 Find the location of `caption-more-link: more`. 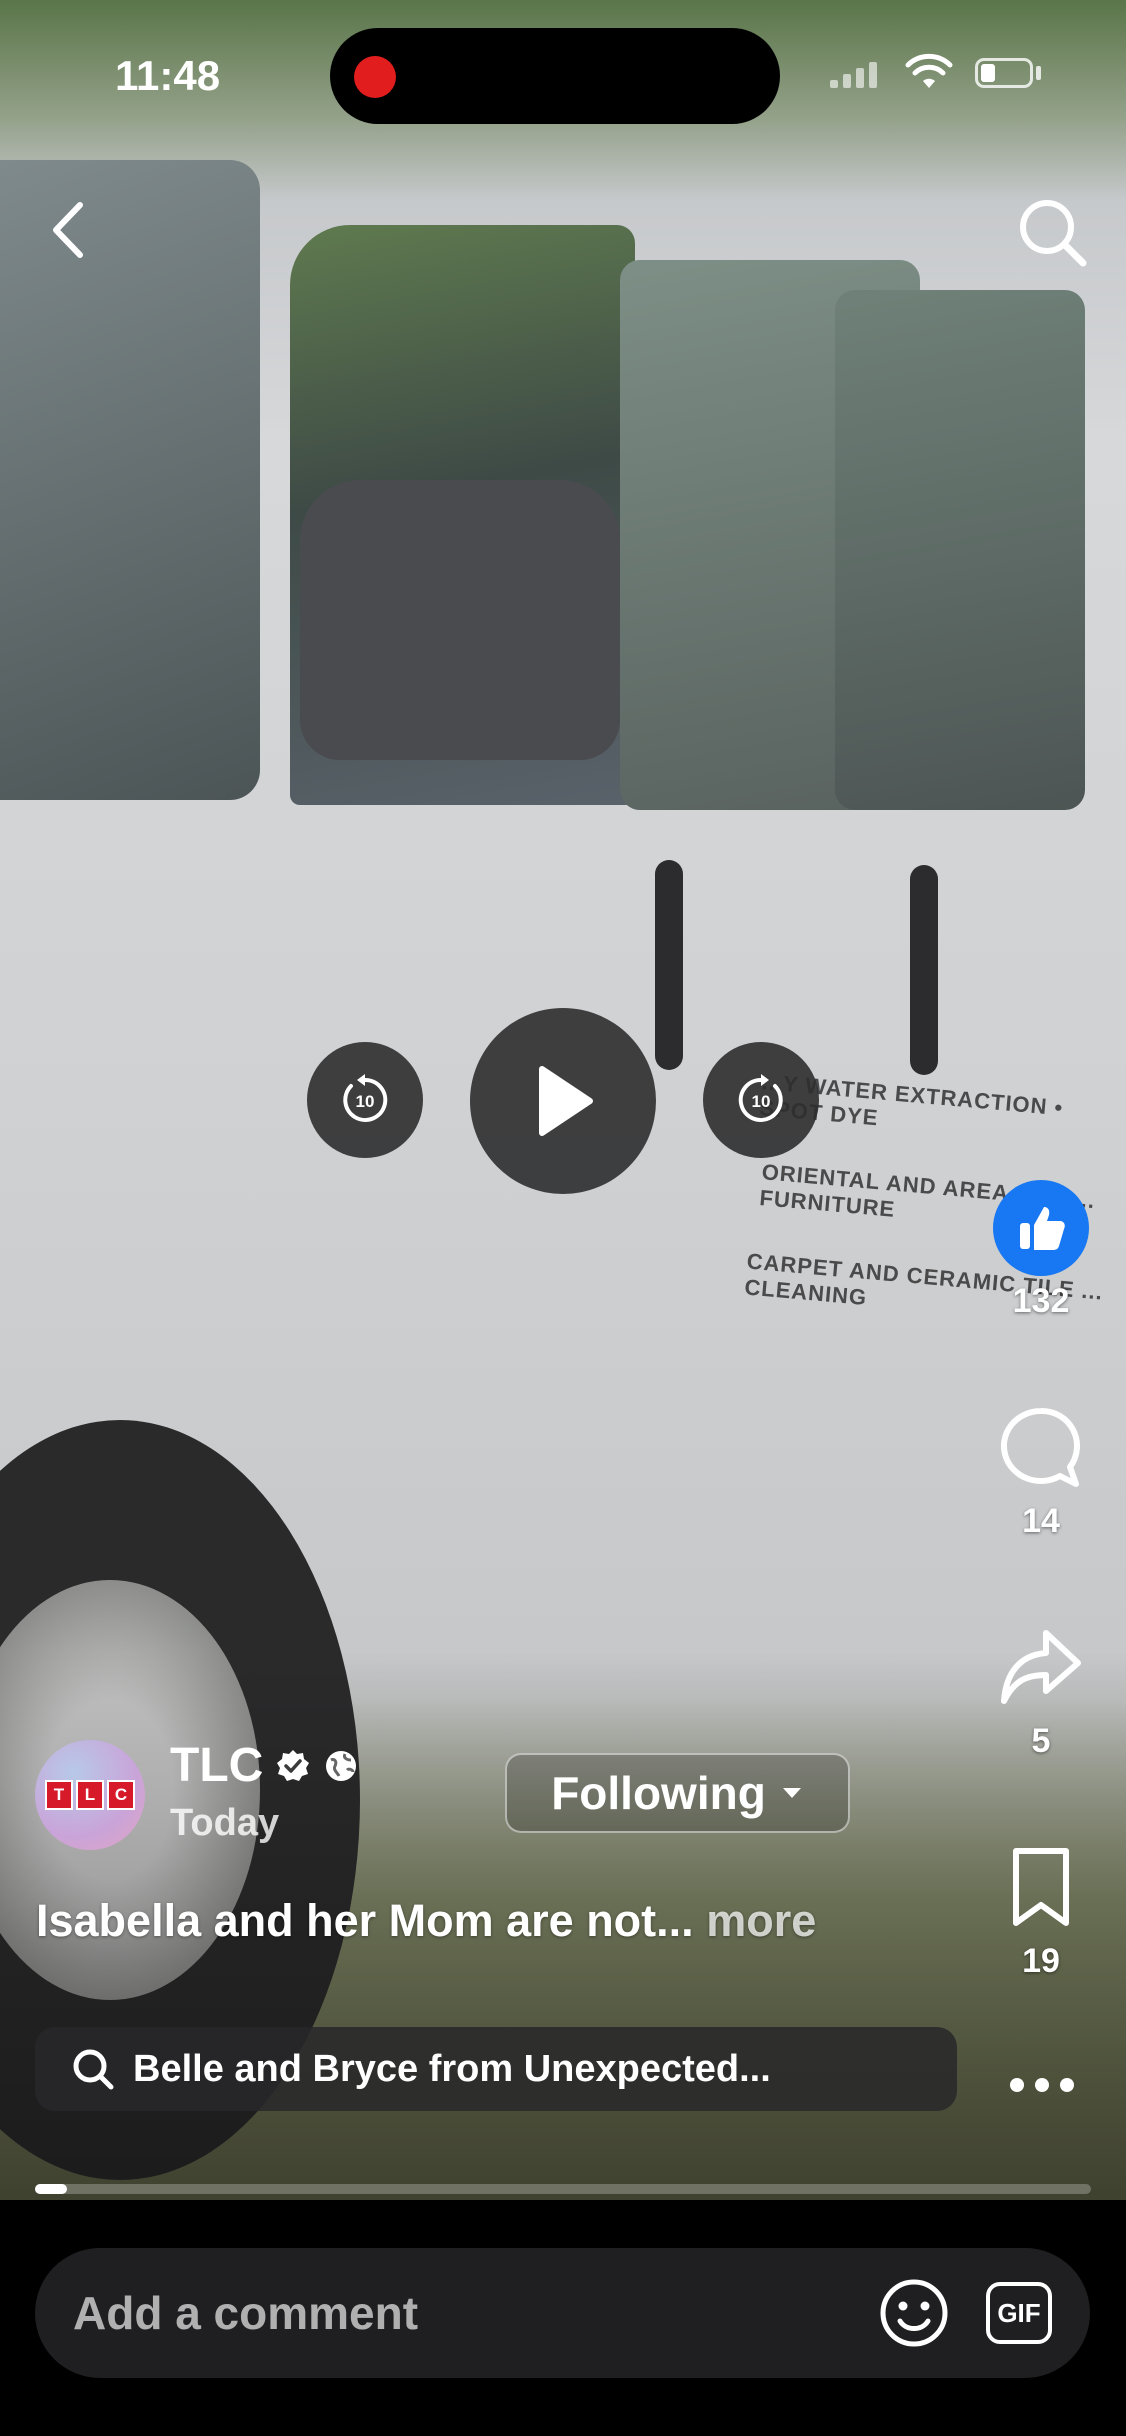

caption-more-link: more is located at coordinates (761, 1920).